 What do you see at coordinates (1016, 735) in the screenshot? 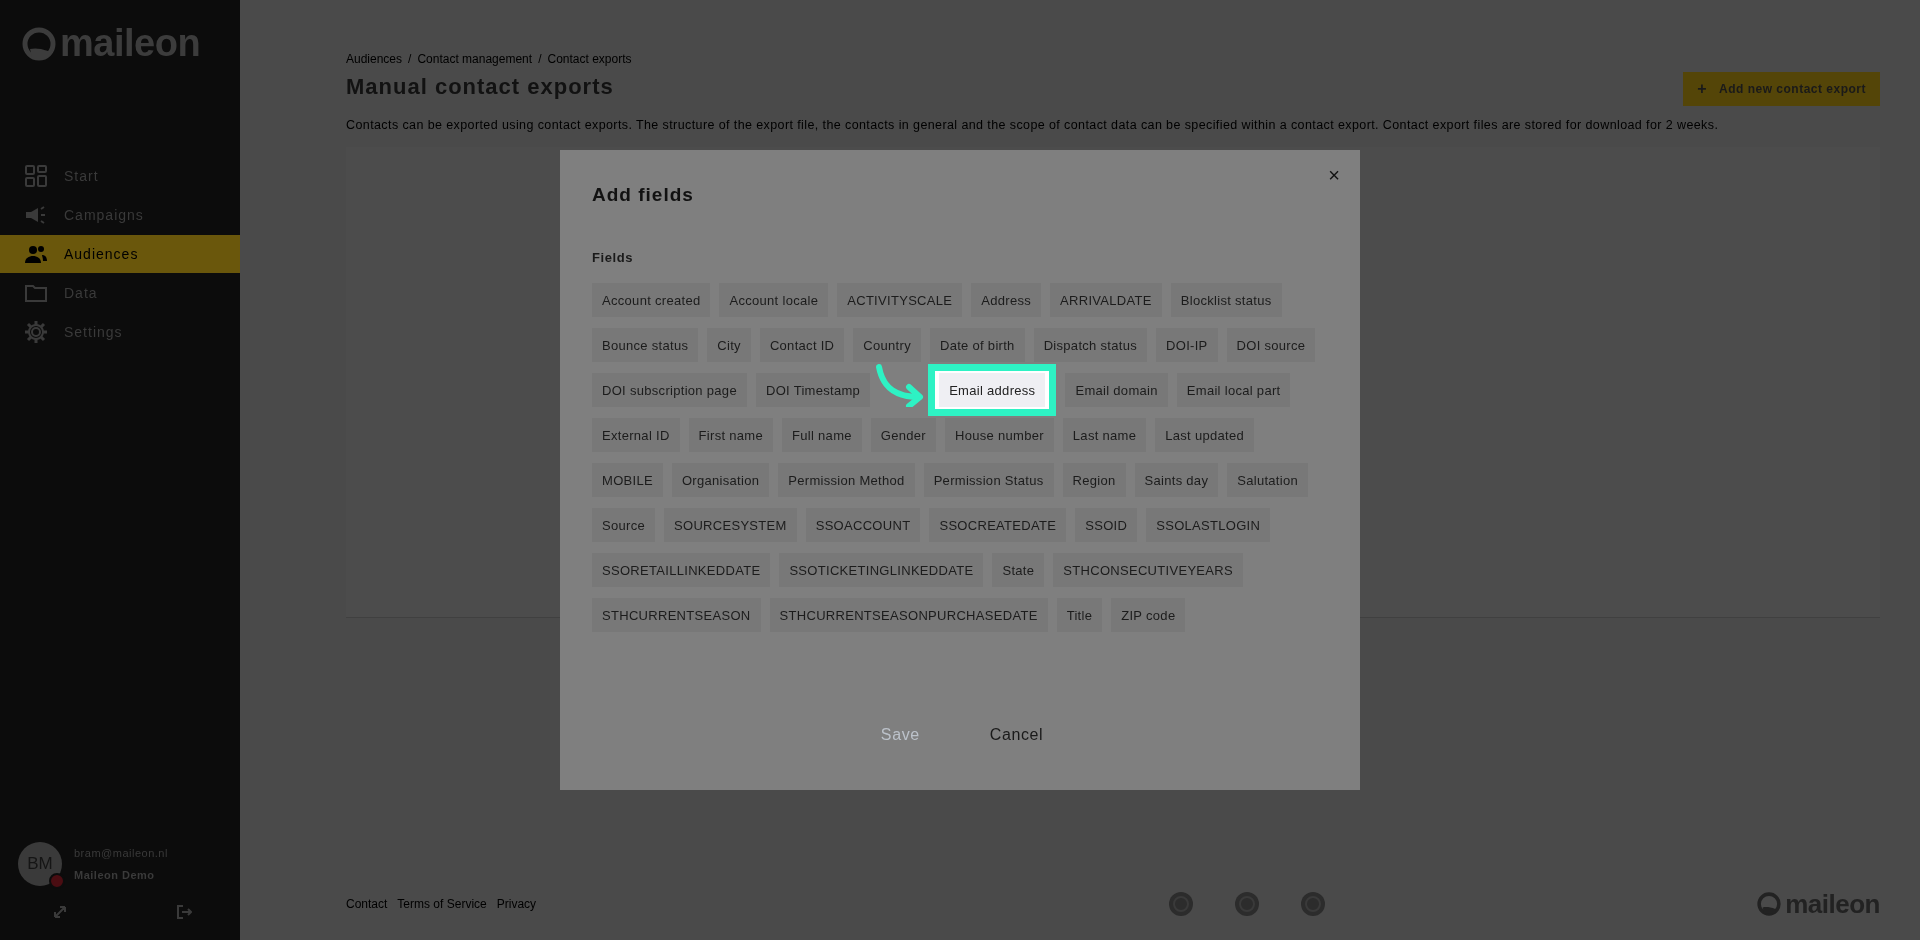
I see `dialog-button: Cancel` at bounding box center [1016, 735].